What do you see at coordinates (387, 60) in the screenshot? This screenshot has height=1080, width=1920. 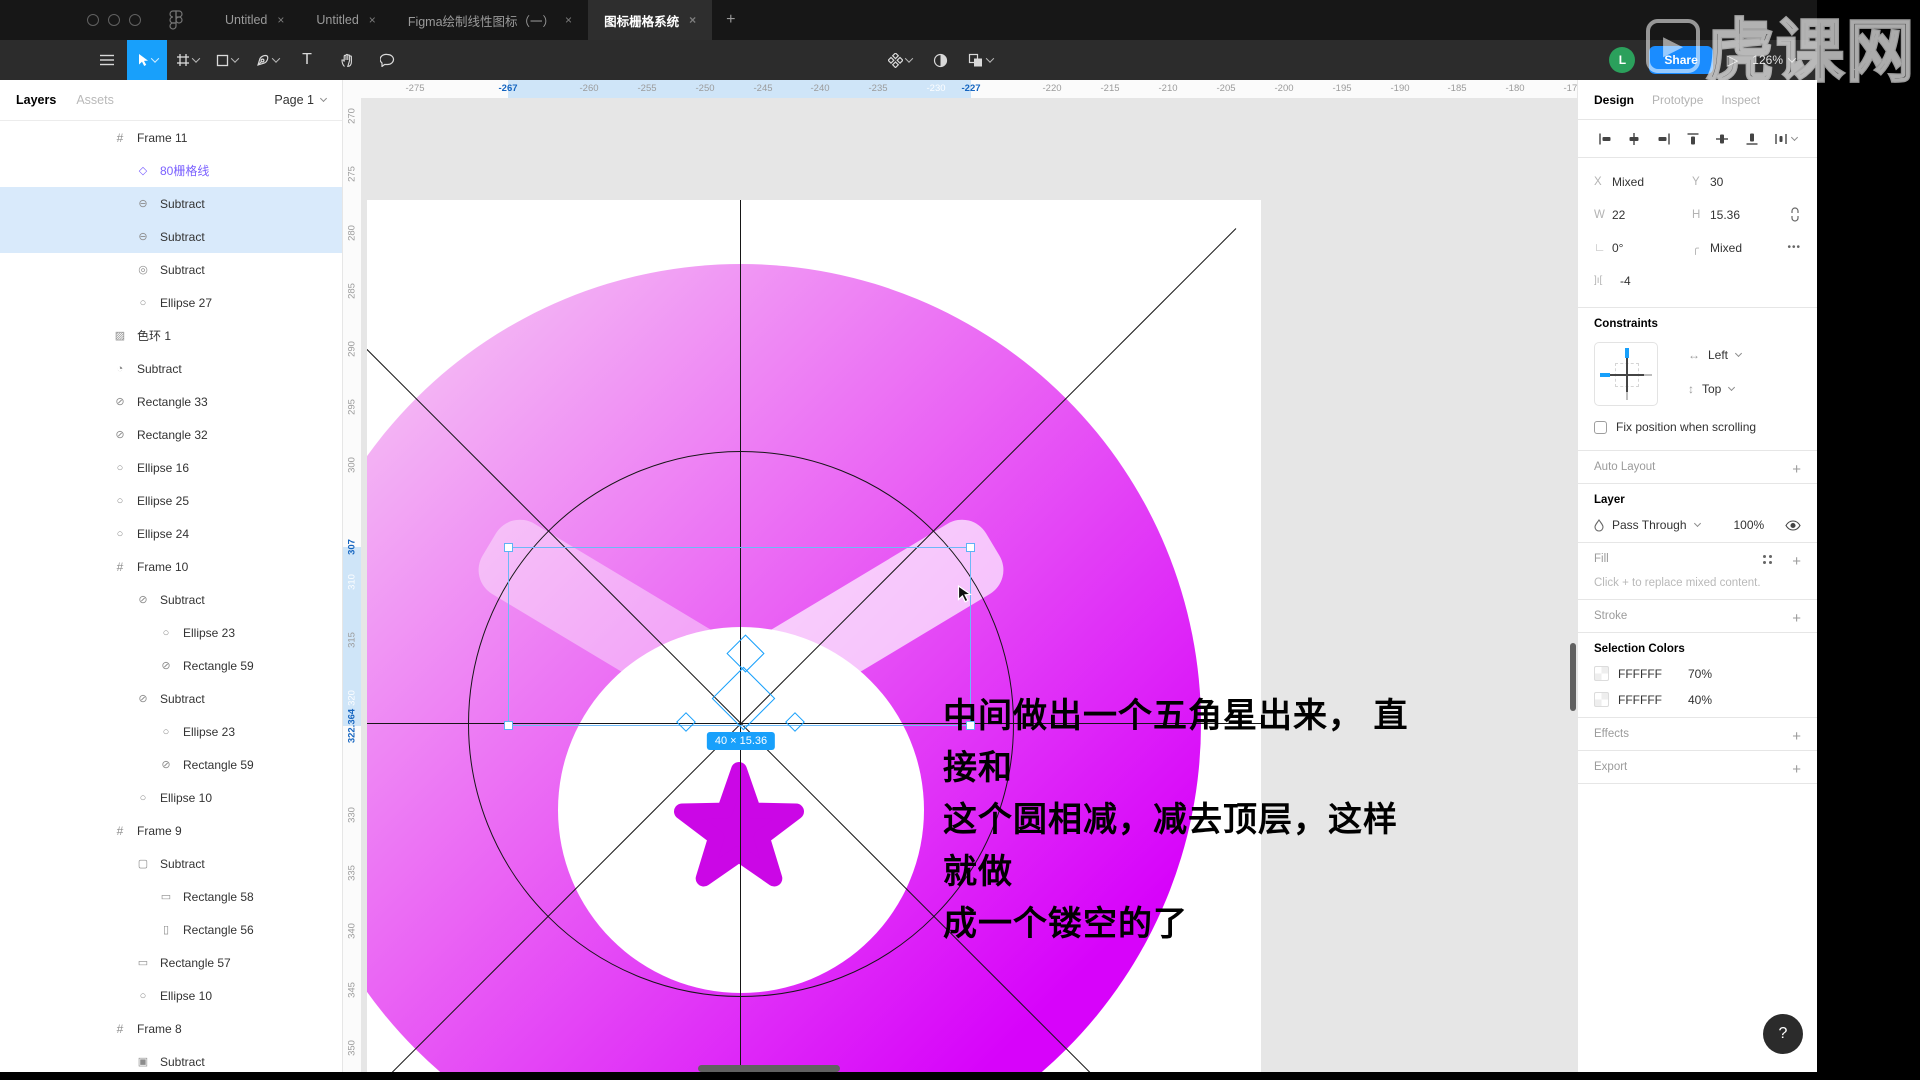 I see `comment-tool-button` at bounding box center [387, 60].